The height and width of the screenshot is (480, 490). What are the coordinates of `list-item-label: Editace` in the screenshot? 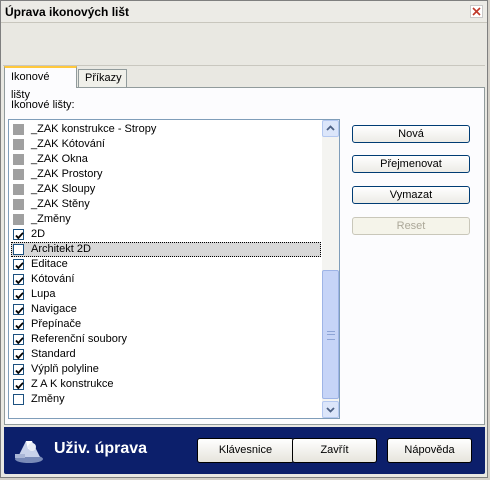 It's located at (49, 264).